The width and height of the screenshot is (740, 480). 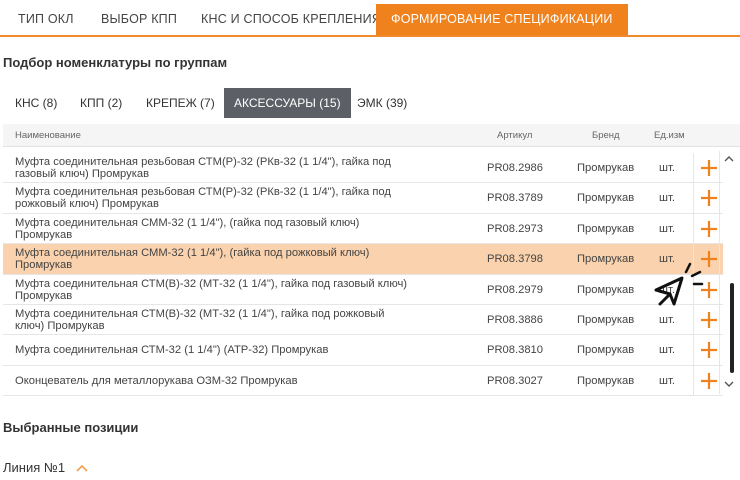 What do you see at coordinates (515, 319) in the screenshot?
I see `item-article: PR08.3886` at bounding box center [515, 319].